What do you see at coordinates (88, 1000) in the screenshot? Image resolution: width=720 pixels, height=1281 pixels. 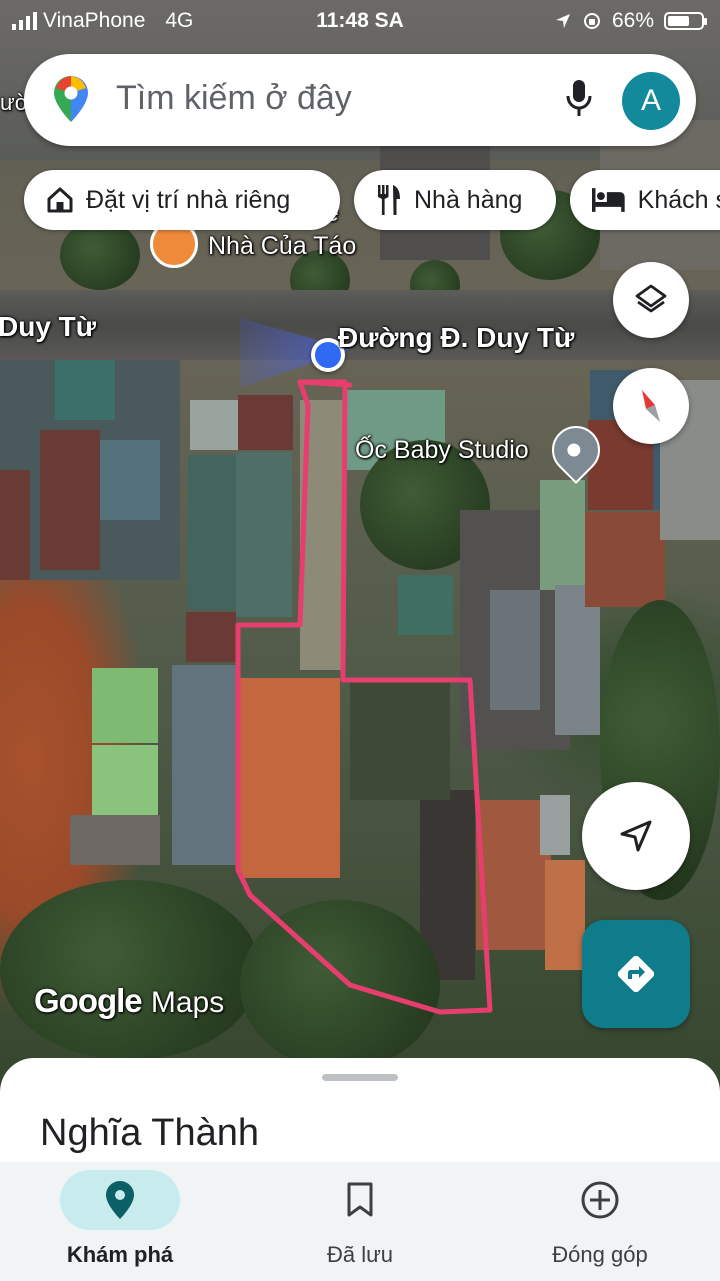 I see `watermark-google: Google` at bounding box center [88, 1000].